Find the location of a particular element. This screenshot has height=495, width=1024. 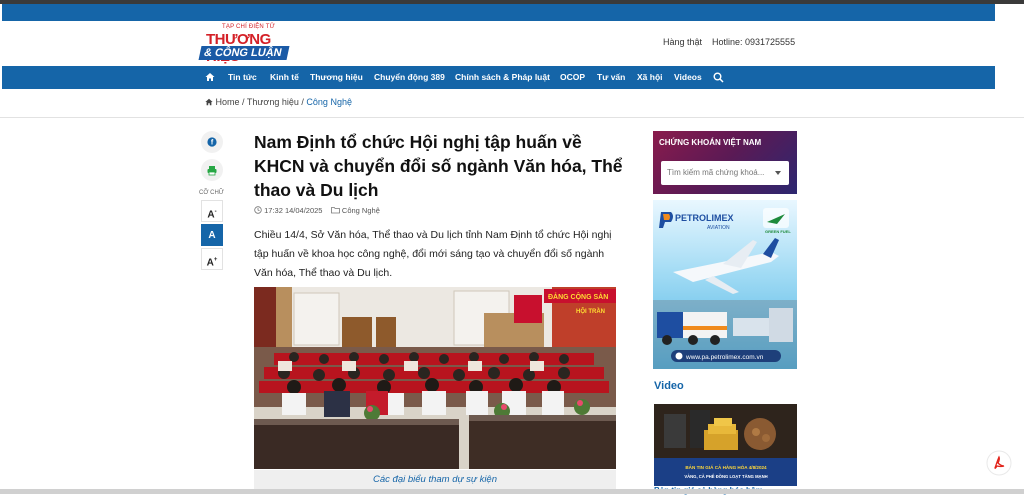

font-size-label: CỠ CHỮ is located at coordinates (211, 193).